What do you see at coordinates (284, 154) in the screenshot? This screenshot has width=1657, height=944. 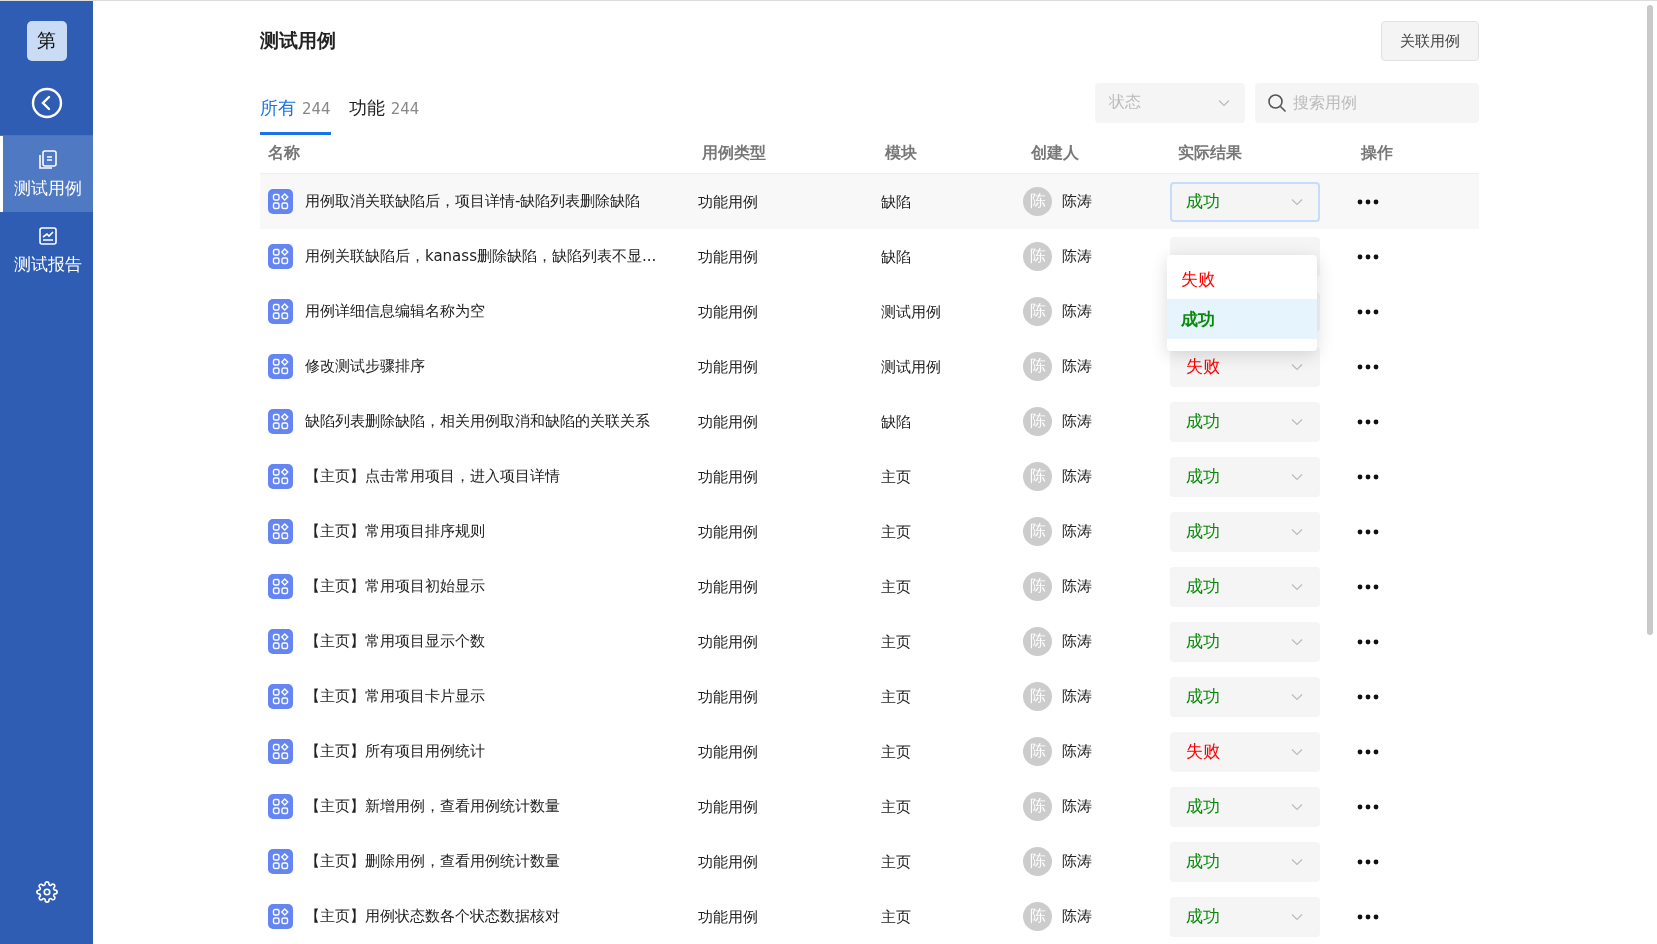 I see `column-header: 名称` at bounding box center [284, 154].